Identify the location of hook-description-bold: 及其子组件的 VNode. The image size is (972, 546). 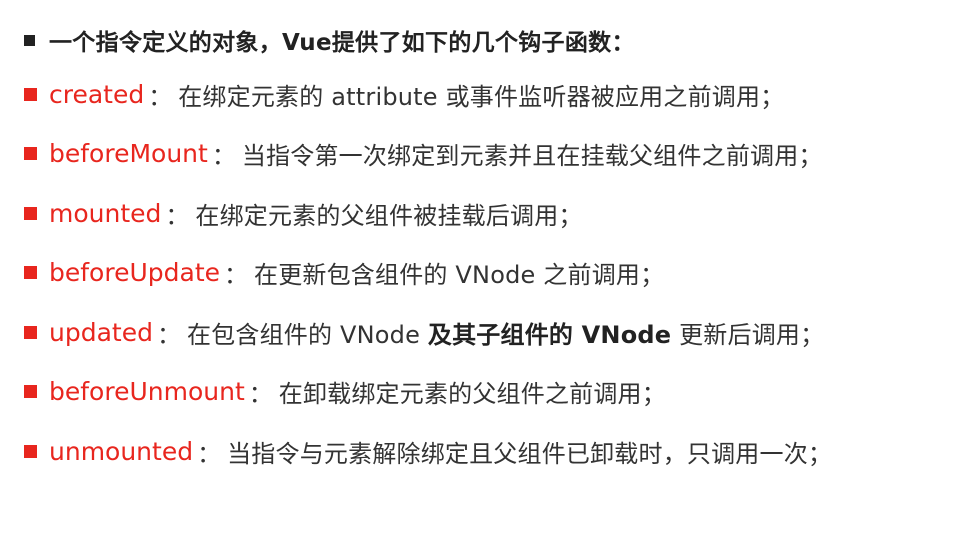
(549, 334).